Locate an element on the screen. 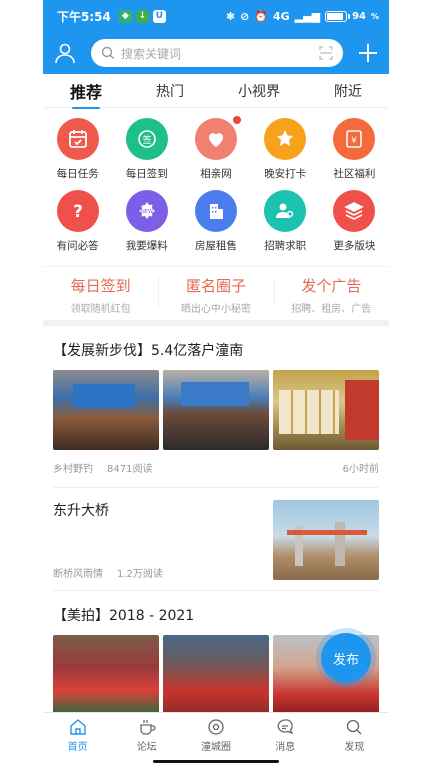 The width and height of the screenshot is (432, 768). nav-city-circle: 潼城圈 is located at coordinates (215, 734).